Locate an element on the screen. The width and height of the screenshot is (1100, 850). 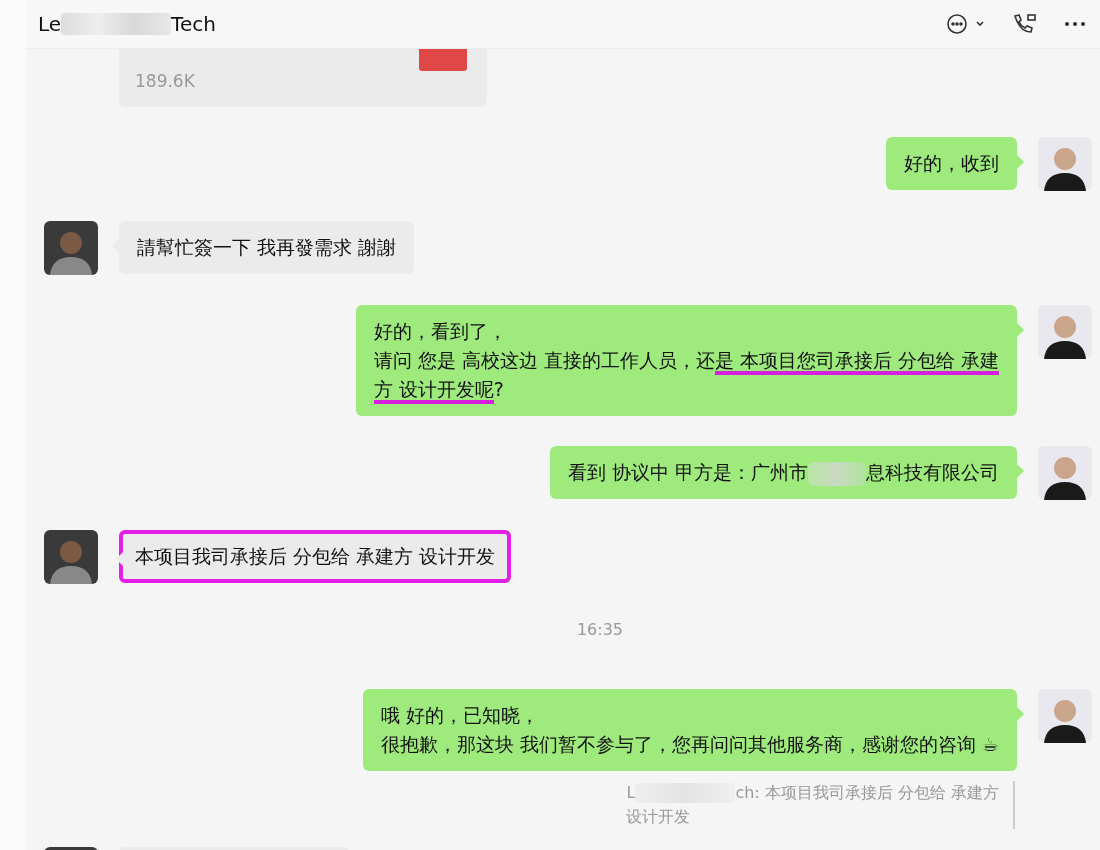
message-text: ? is located at coordinates (498, 389).